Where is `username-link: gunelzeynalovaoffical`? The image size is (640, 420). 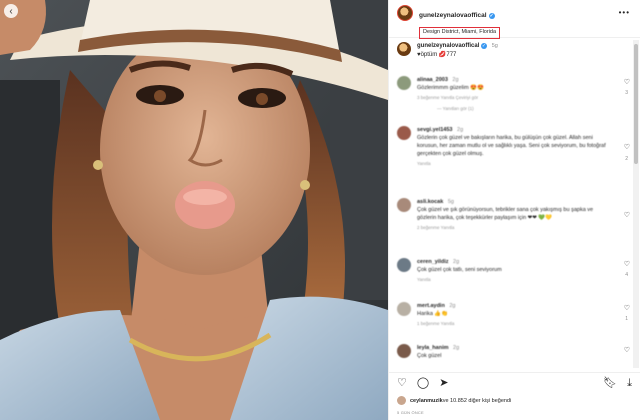
username-link: gunelzeynalovaoffical is located at coordinates (453, 16).